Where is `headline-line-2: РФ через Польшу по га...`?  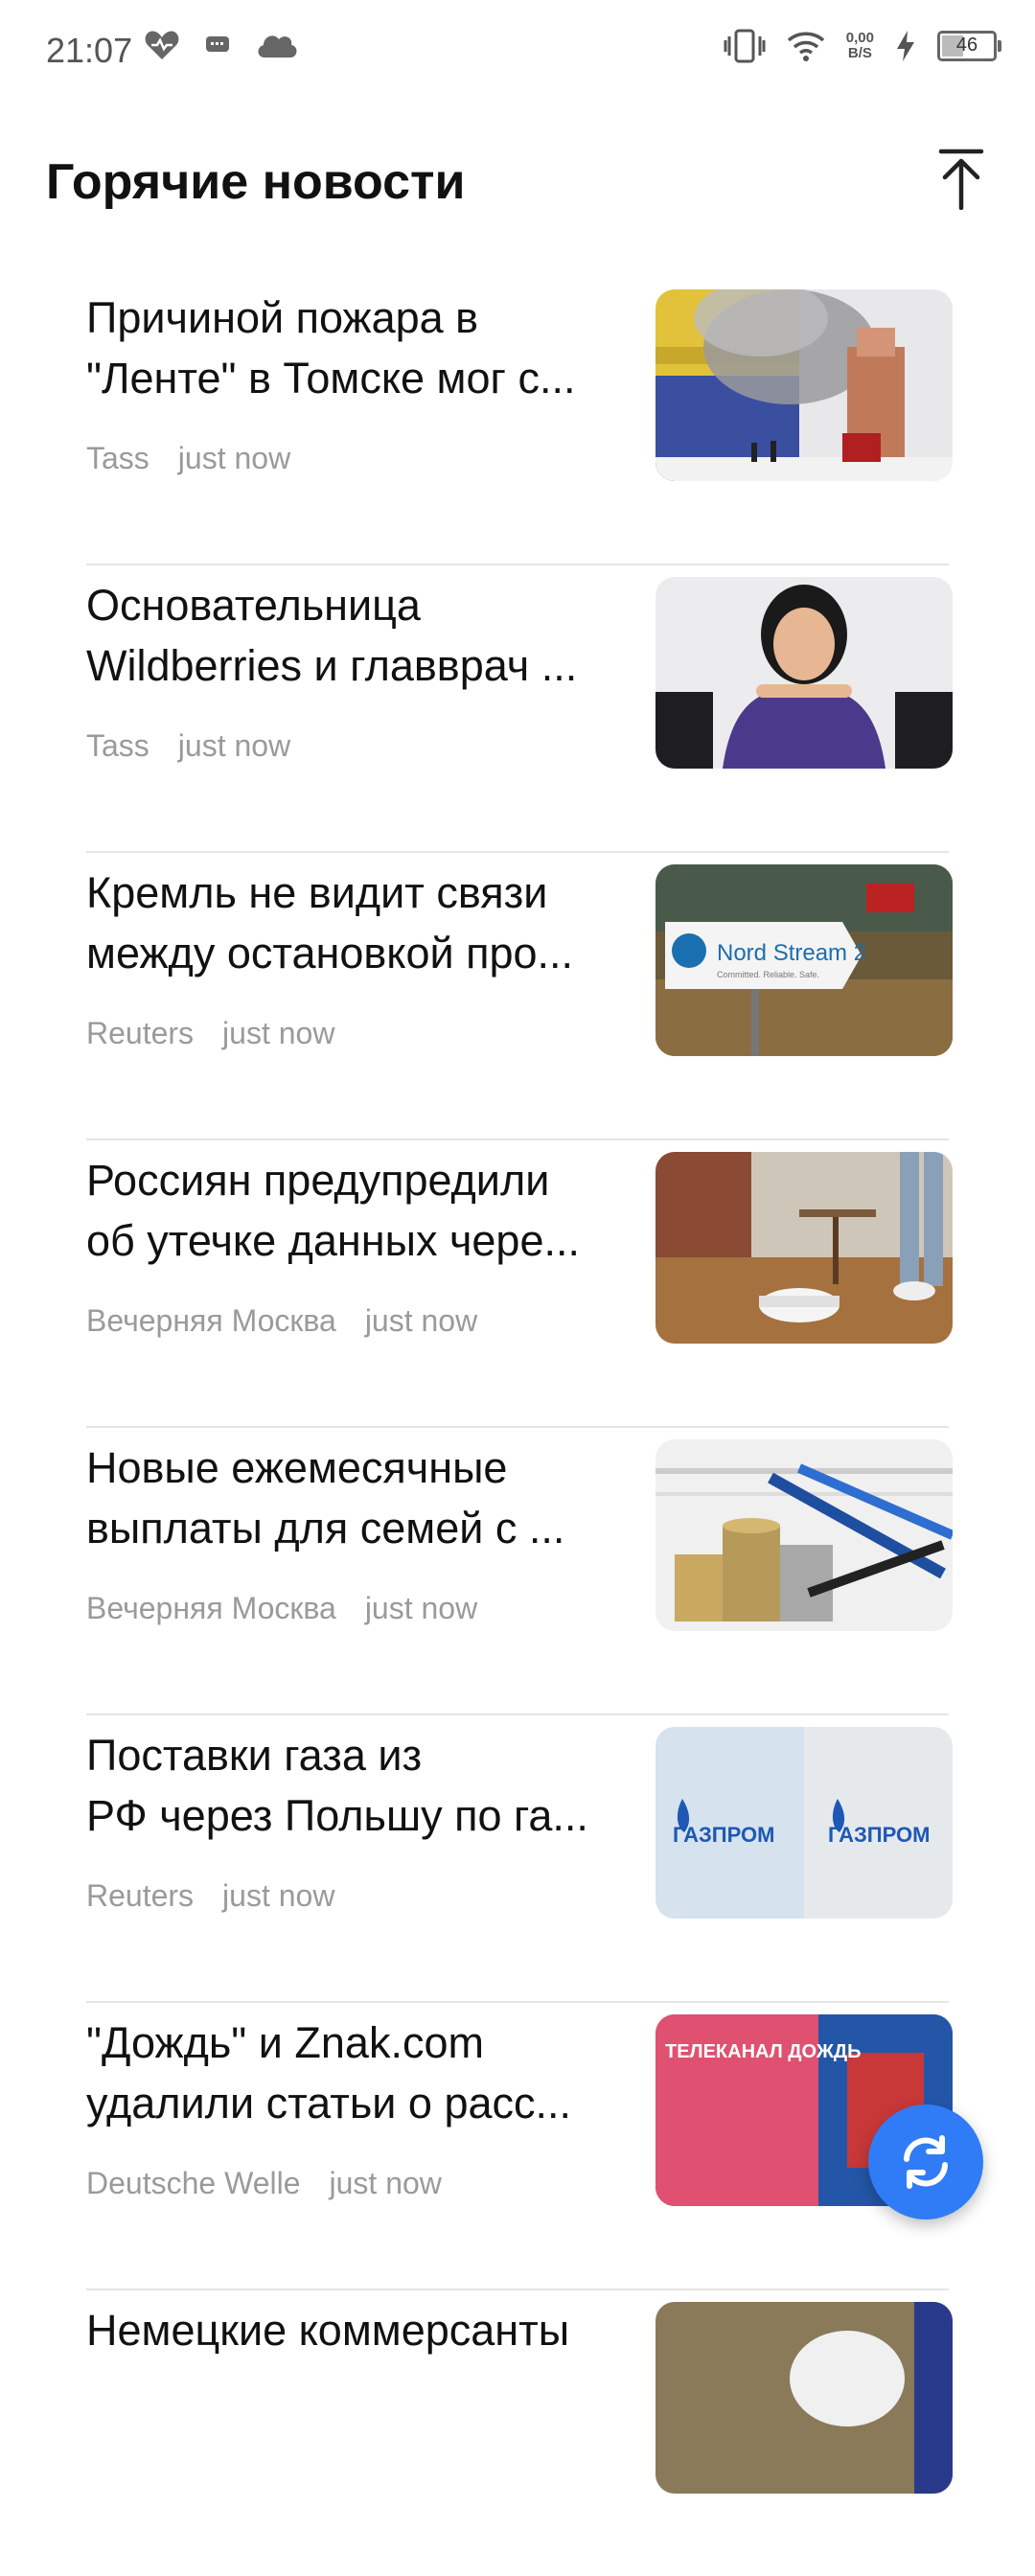 headline-line-2: РФ через Польшу по га... is located at coordinates (337, 1815).